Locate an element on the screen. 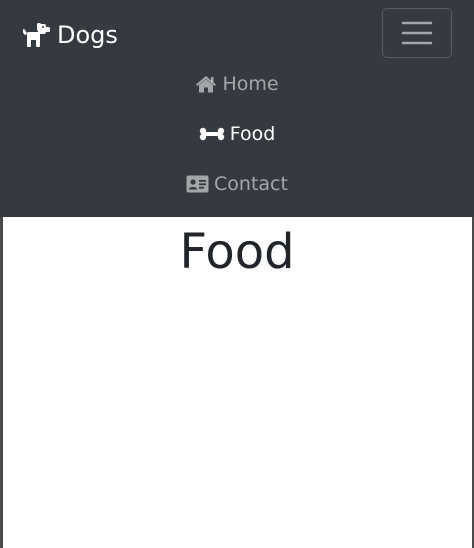 The image size is (474, 548). nav-link-food: Food is located at coordinates (237, 134).